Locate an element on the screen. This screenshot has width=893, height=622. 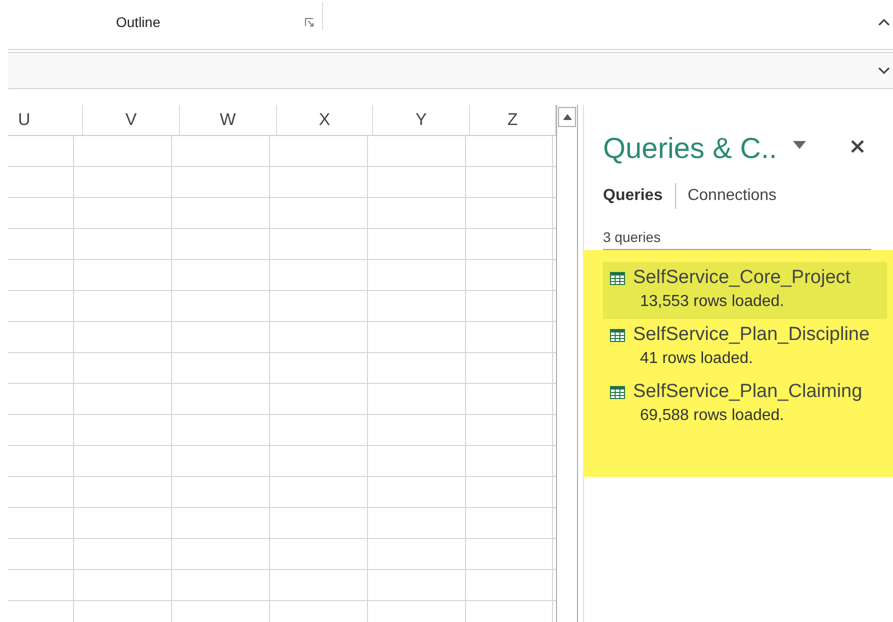
column-header: X is located at coordinates (324, 120).